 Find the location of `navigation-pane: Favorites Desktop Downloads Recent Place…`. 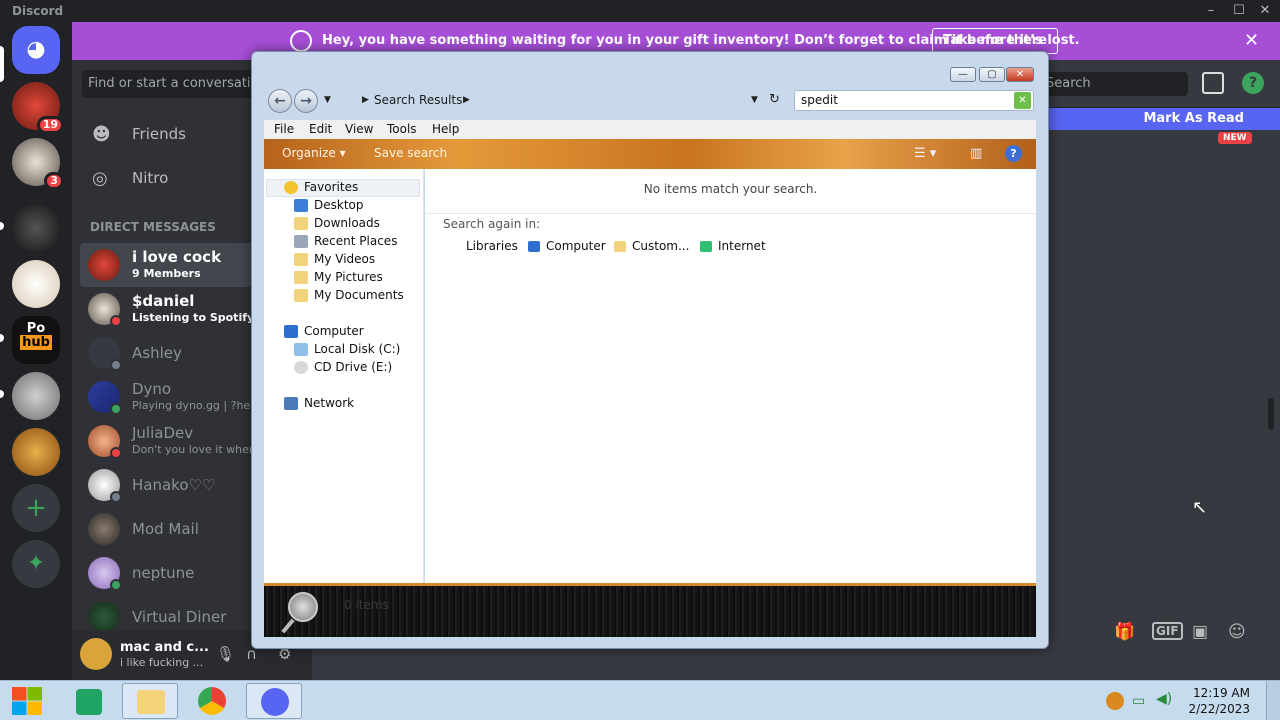

navigation-pane: Favorites Desktop Downloads Recent Place… is located at coordinates (344, 403).